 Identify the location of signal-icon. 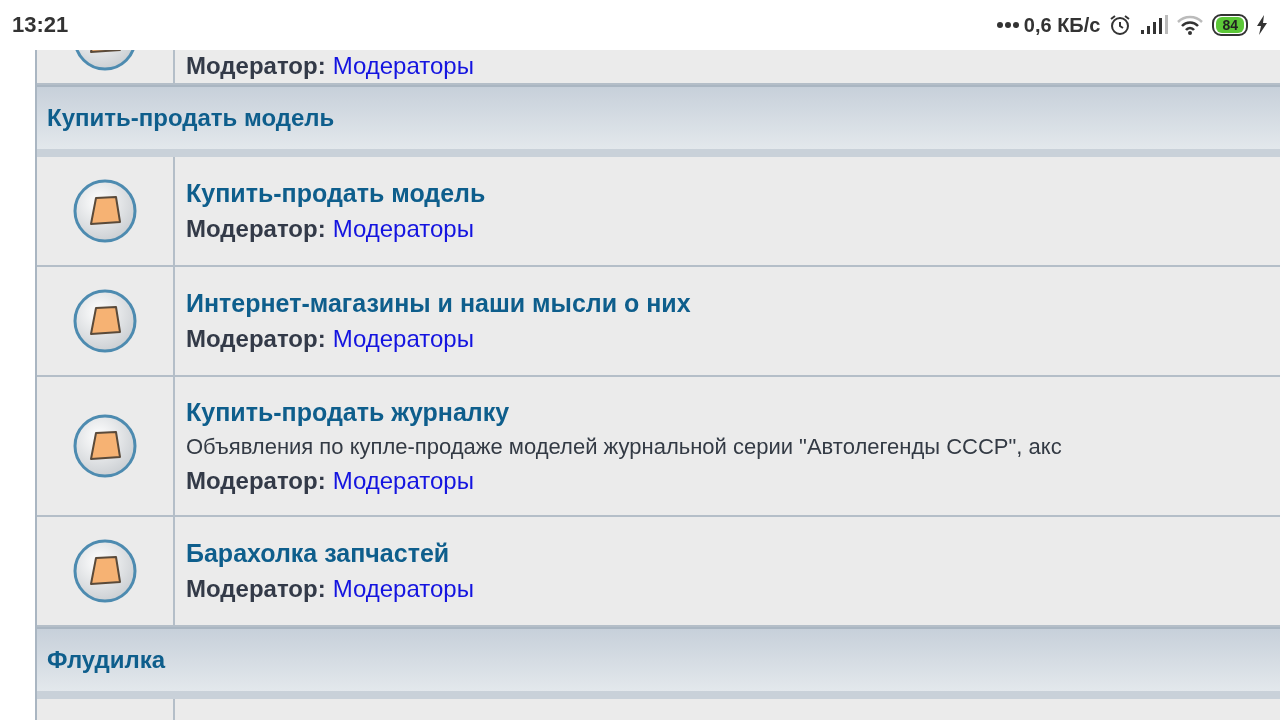
(1154, 25).